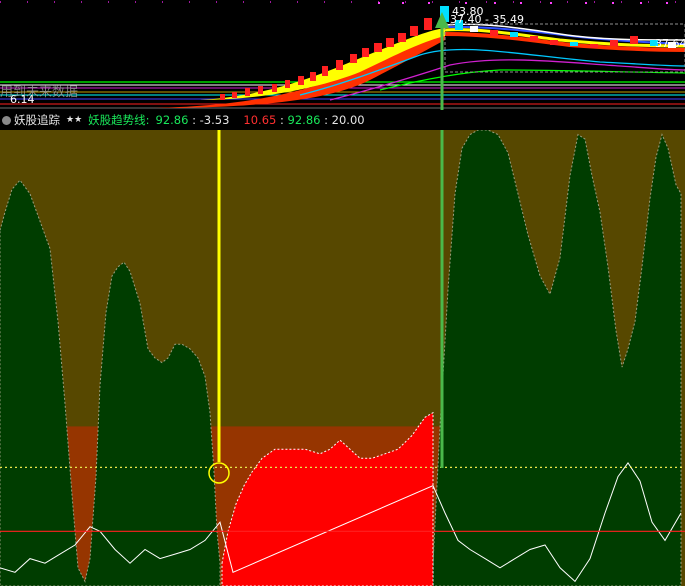  What do you see at coordinates (6, 120) in the screenshot?
I see `collapse-icon` at bounding box center [6, 120].